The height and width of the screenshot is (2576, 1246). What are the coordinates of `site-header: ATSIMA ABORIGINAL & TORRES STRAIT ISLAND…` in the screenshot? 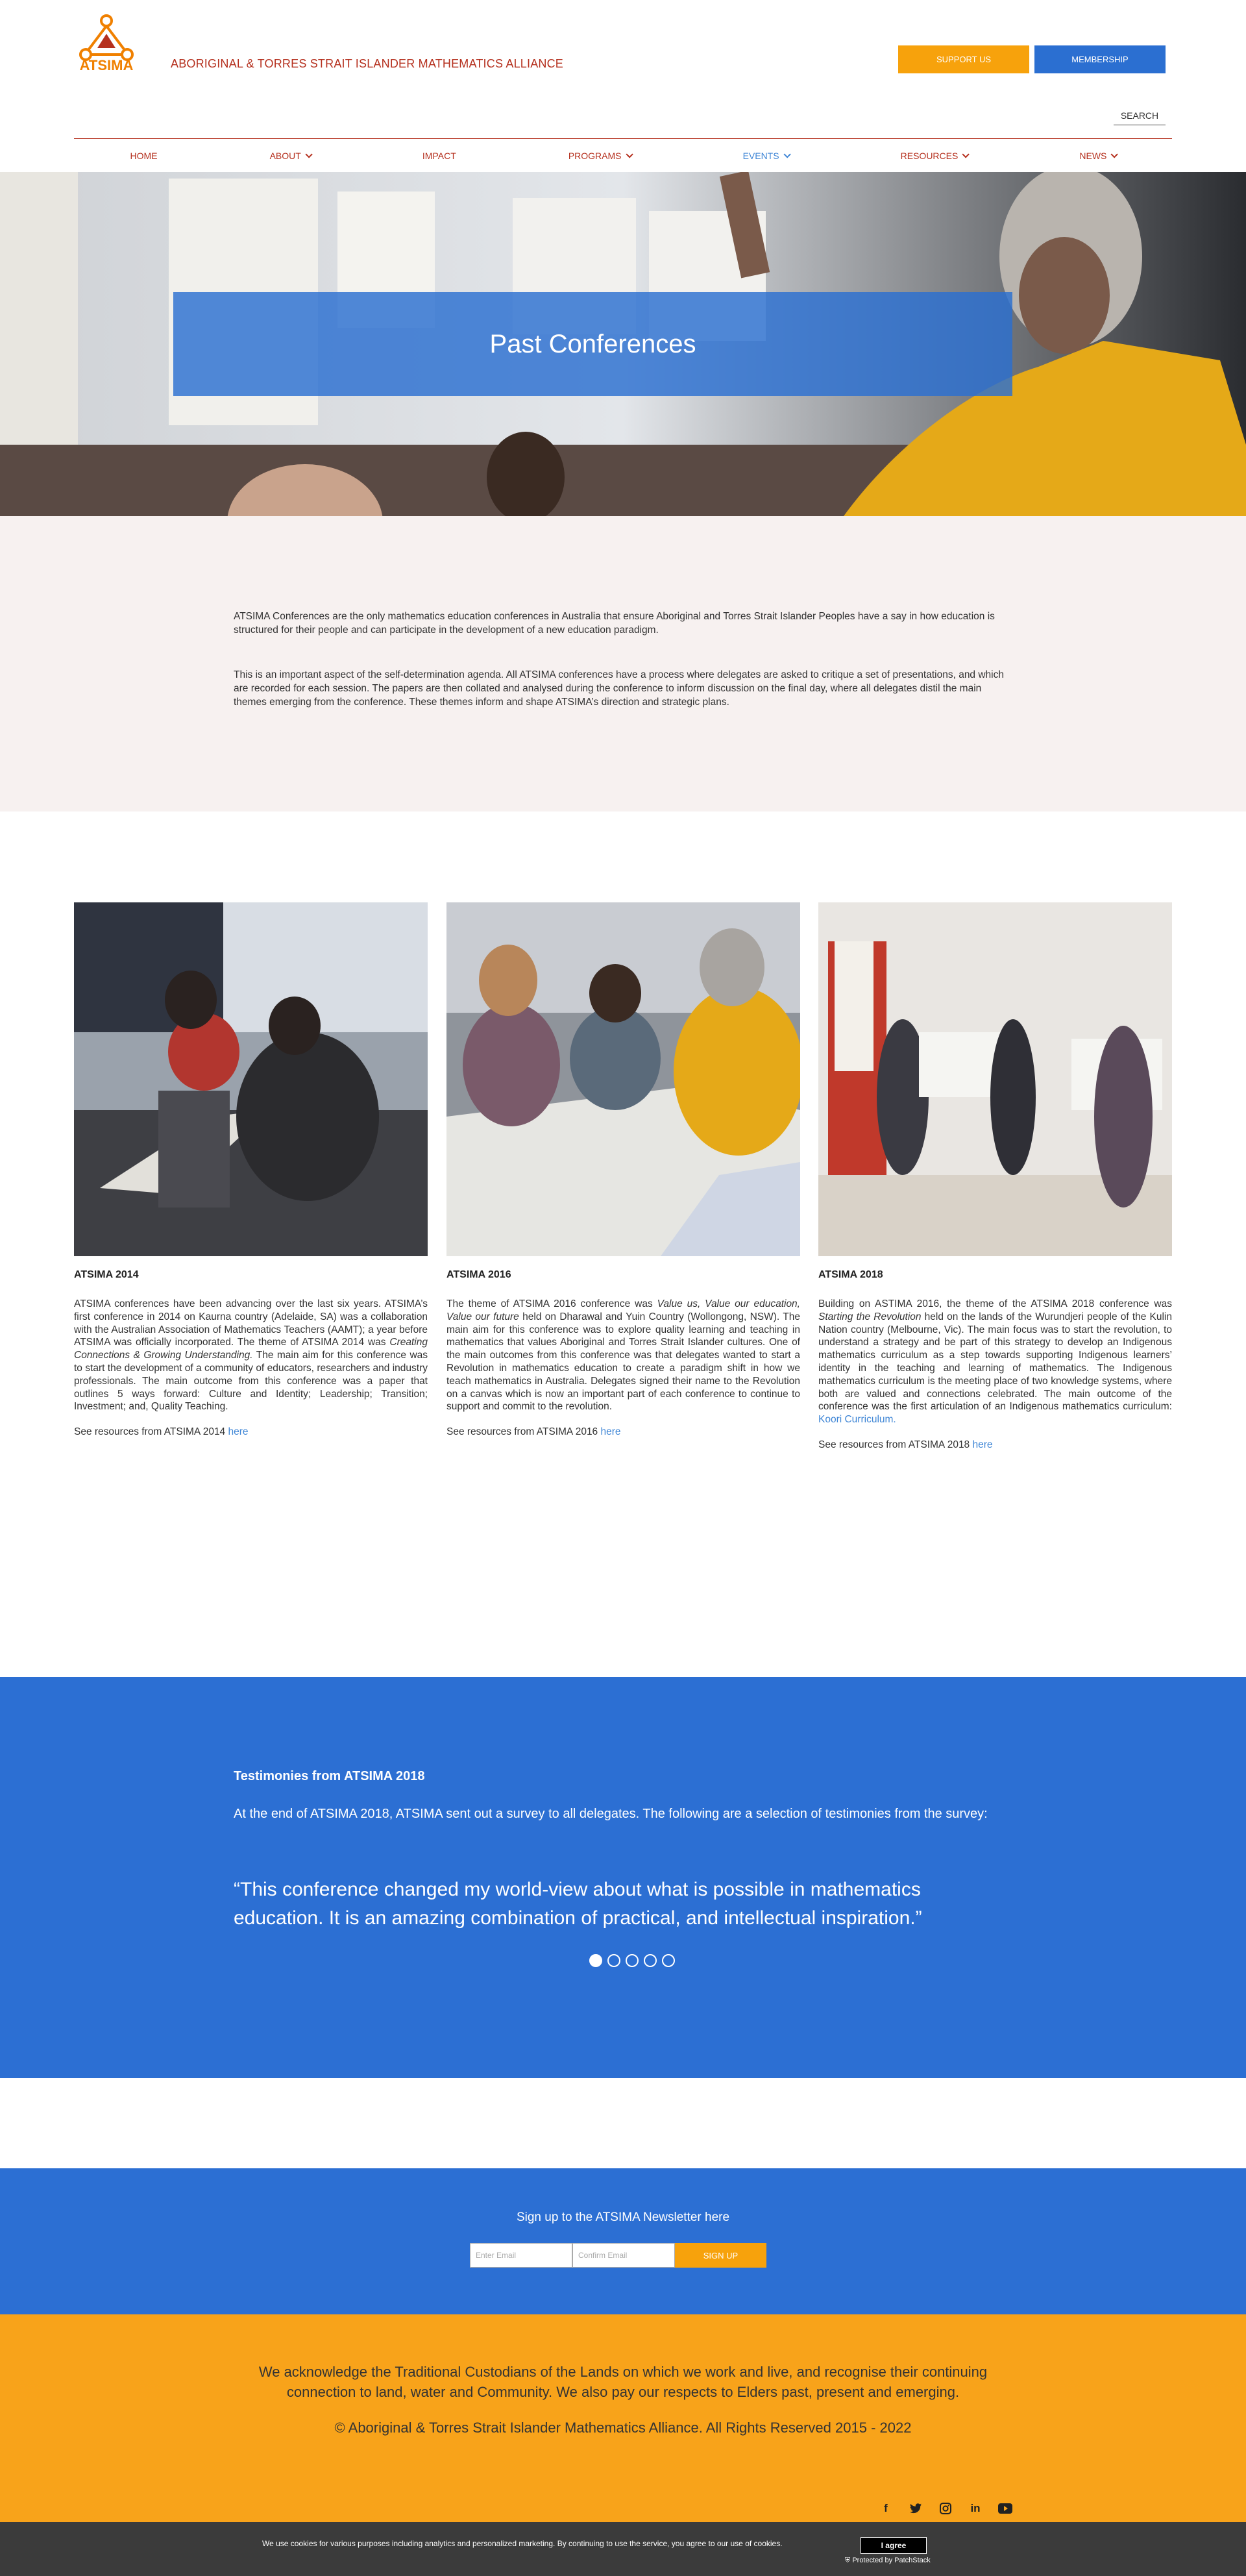 It's located at (623, 86).